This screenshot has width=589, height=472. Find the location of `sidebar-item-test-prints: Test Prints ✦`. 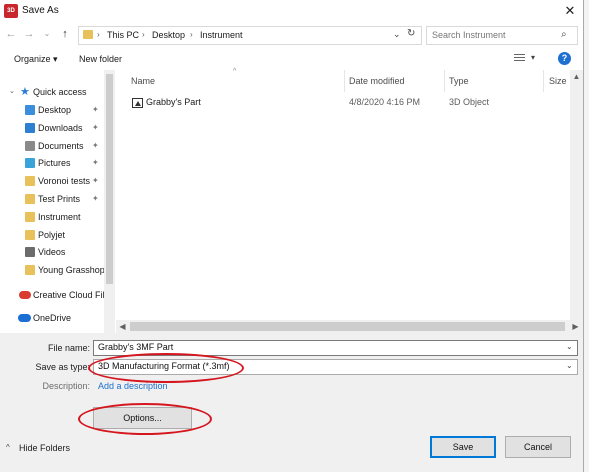

sidebar-item-test-prints: Test Prints ✦ is located at coordinates (52, 200).